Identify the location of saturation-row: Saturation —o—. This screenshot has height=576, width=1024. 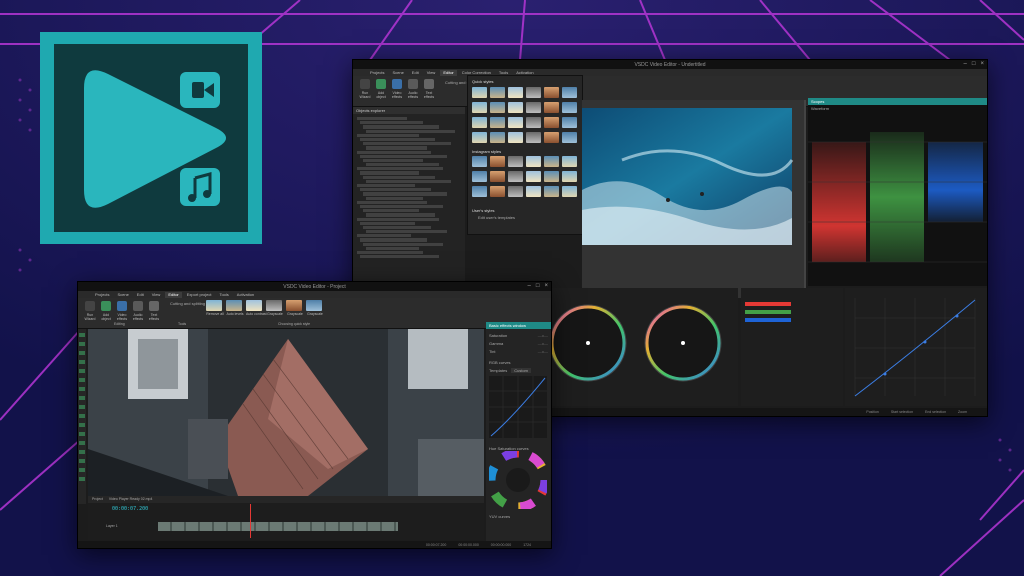
(518, 335).